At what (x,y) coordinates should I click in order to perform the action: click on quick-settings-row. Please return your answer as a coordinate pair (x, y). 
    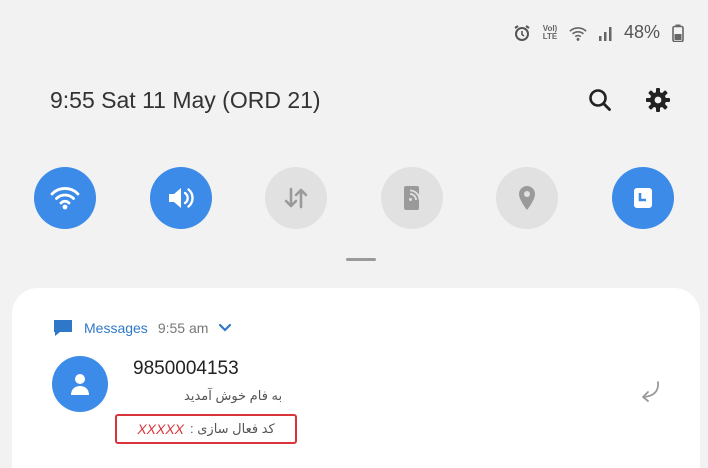
    Looking at the image, I should click on (354, 198).